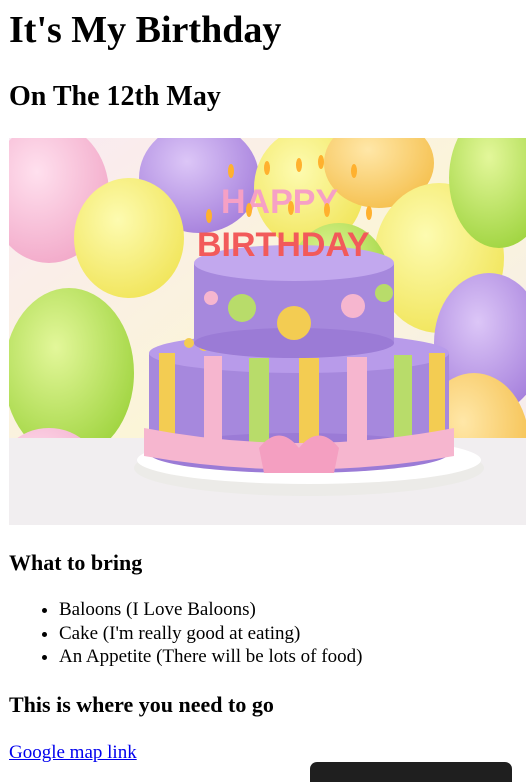  Describe the element at coordinates (115, 96) in the screenshot. I see `page-subtitle: On The 12th May` at that location.